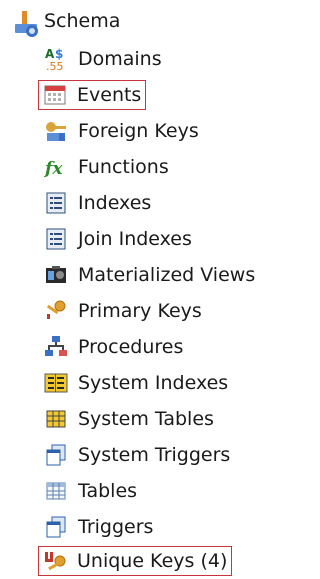  Describe the element at coordinates (25, 23) in the screenshot. I see `schema-folder-icon` at that location.